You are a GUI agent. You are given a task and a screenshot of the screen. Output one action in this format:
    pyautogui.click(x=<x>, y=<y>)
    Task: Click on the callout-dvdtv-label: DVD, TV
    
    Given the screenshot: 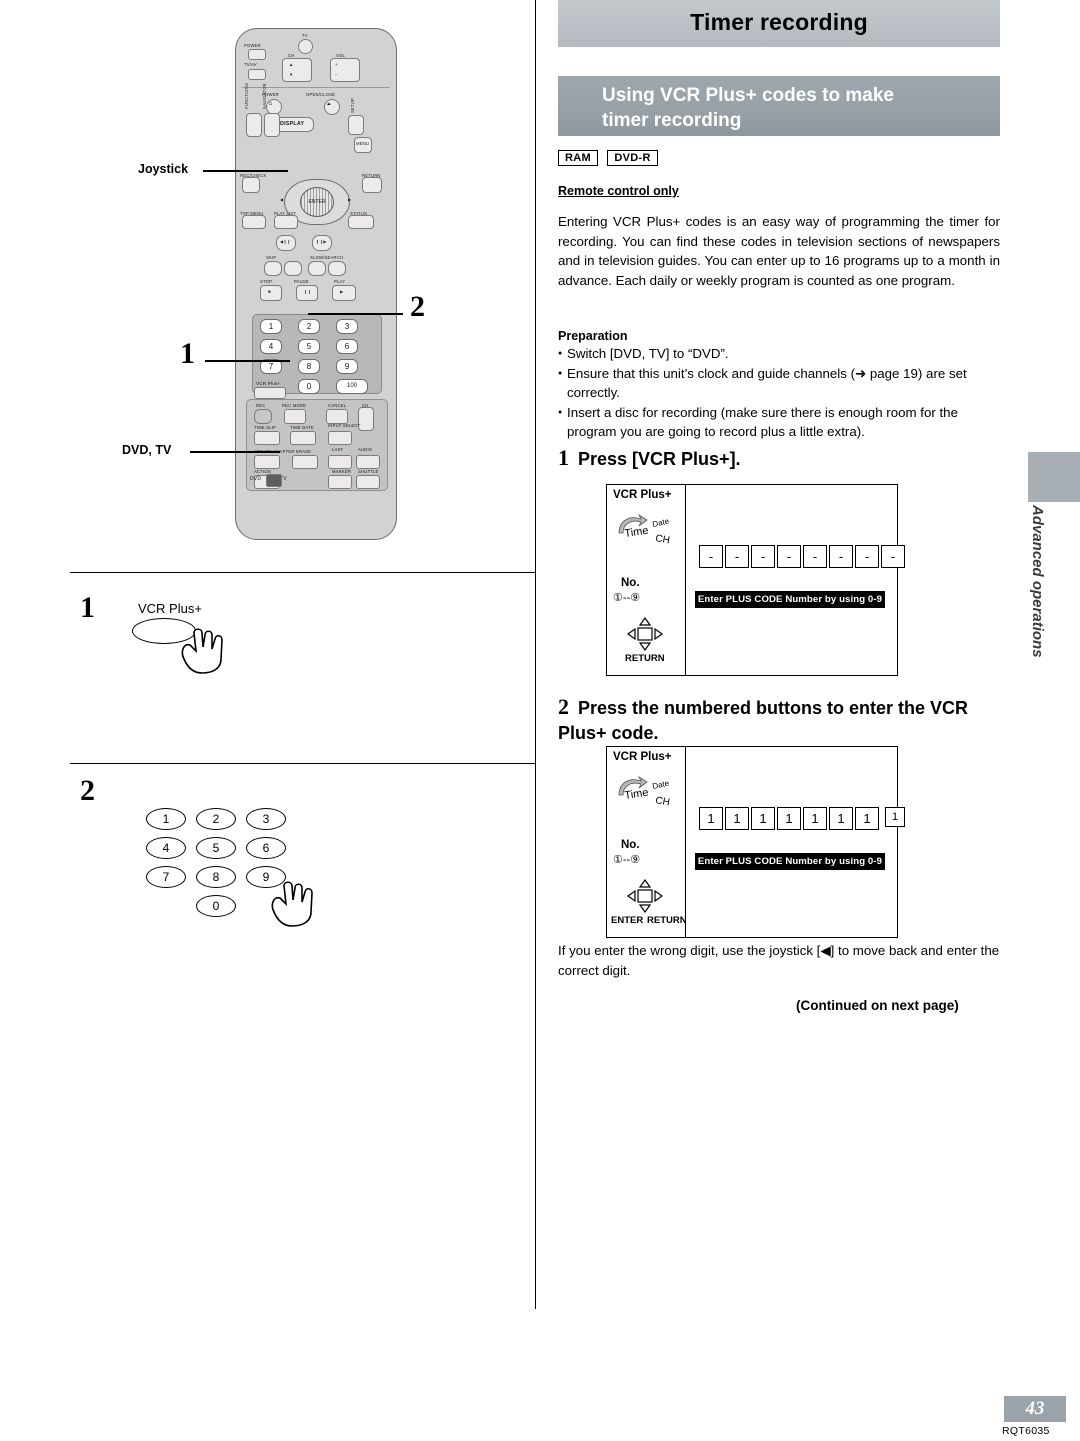 What is the action you would take?
    pyautogui.click(x=147, y=450)
    